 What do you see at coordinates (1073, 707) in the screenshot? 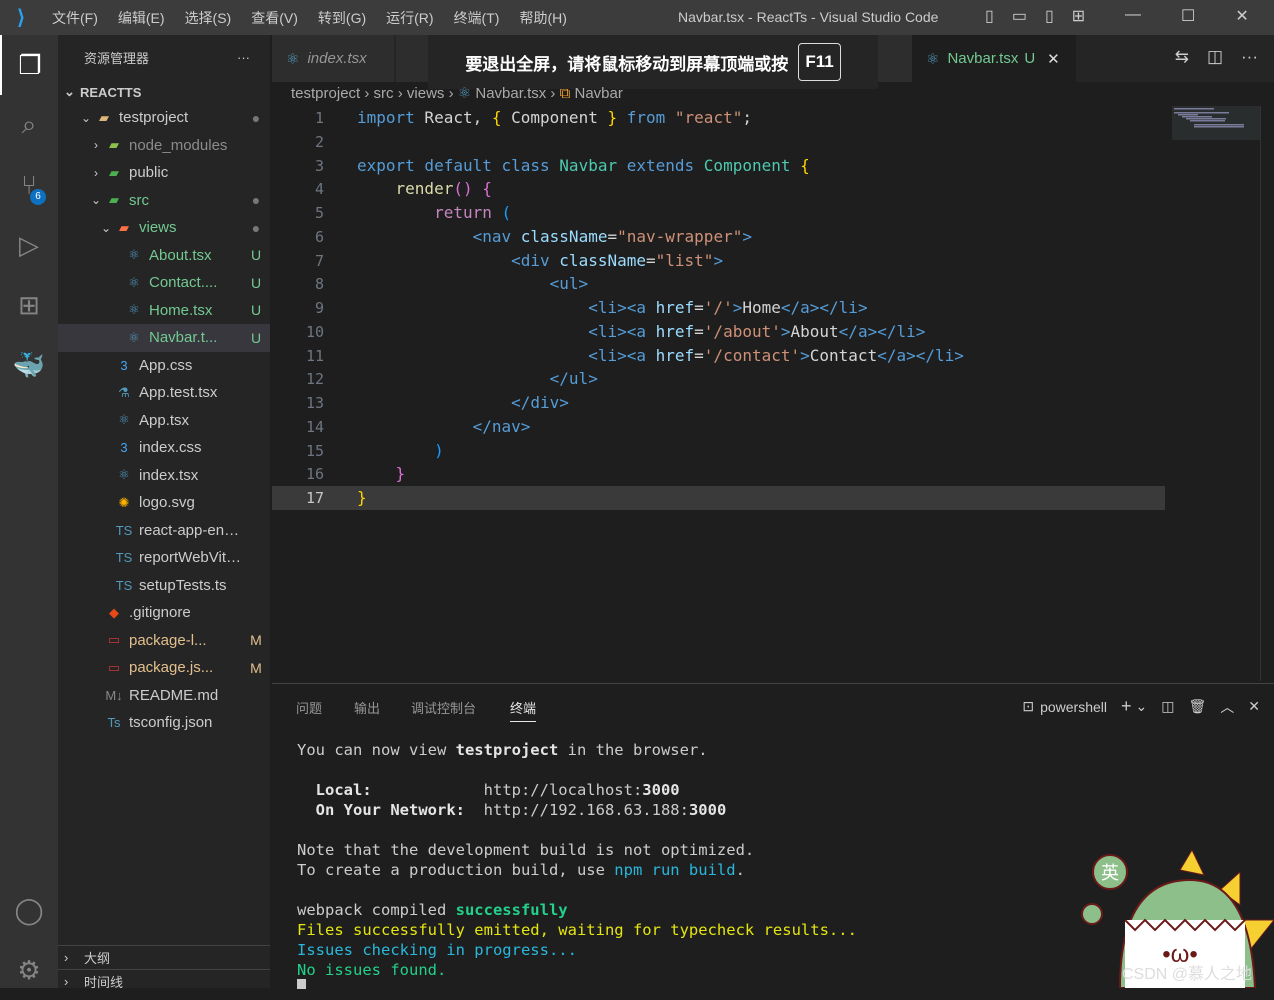
I see `shell-name: powershell` at bounding box center [1073, 707].